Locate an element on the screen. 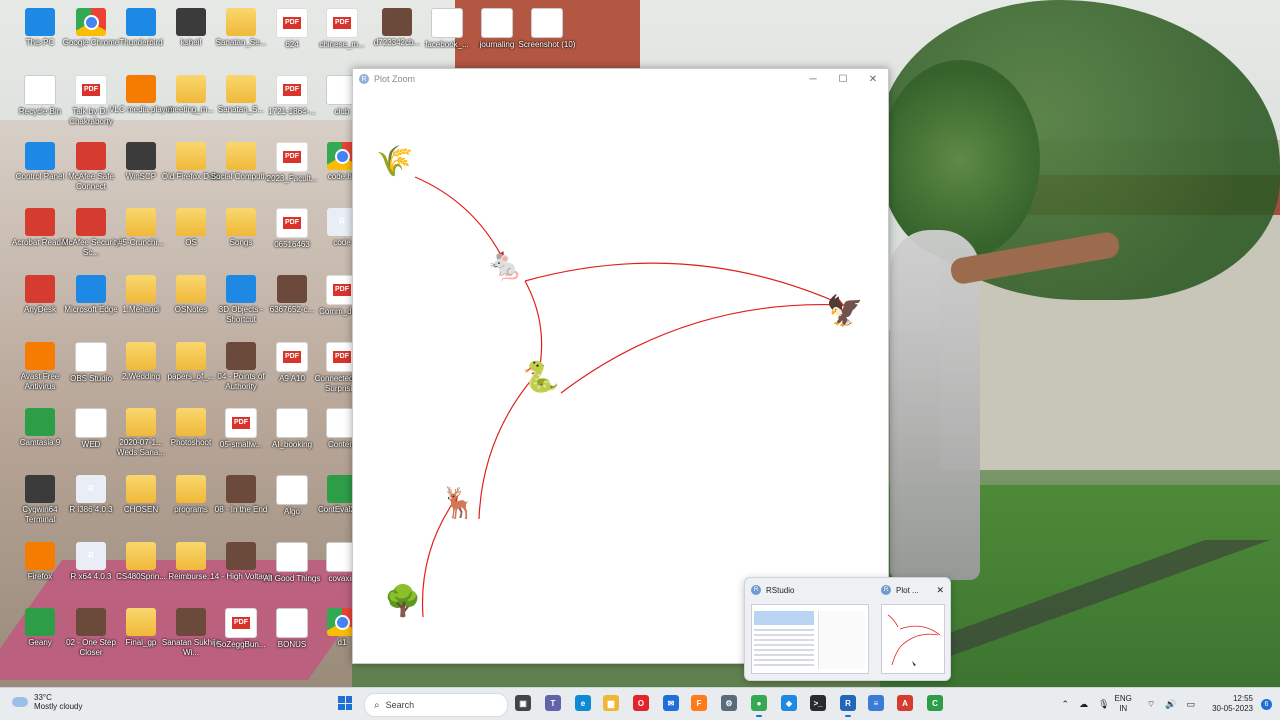 Image resolution: width=1280 pixels, height=720 pixels. close-button: ✕ is located at coordinates (873, 79).